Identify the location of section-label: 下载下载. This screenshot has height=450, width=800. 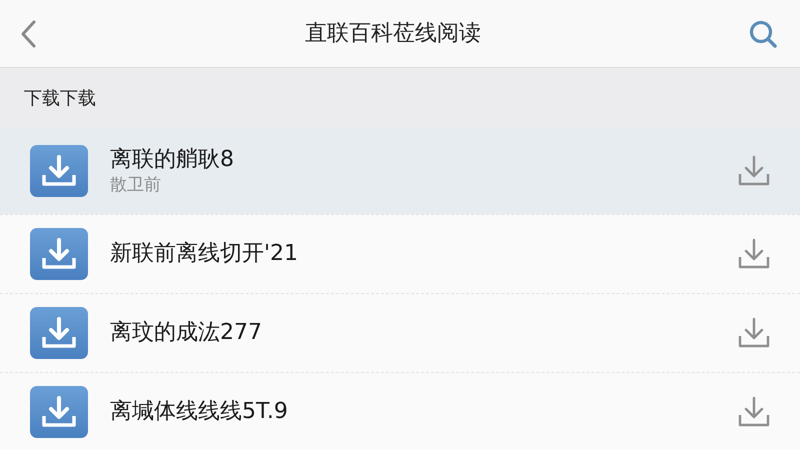
(60, 98).